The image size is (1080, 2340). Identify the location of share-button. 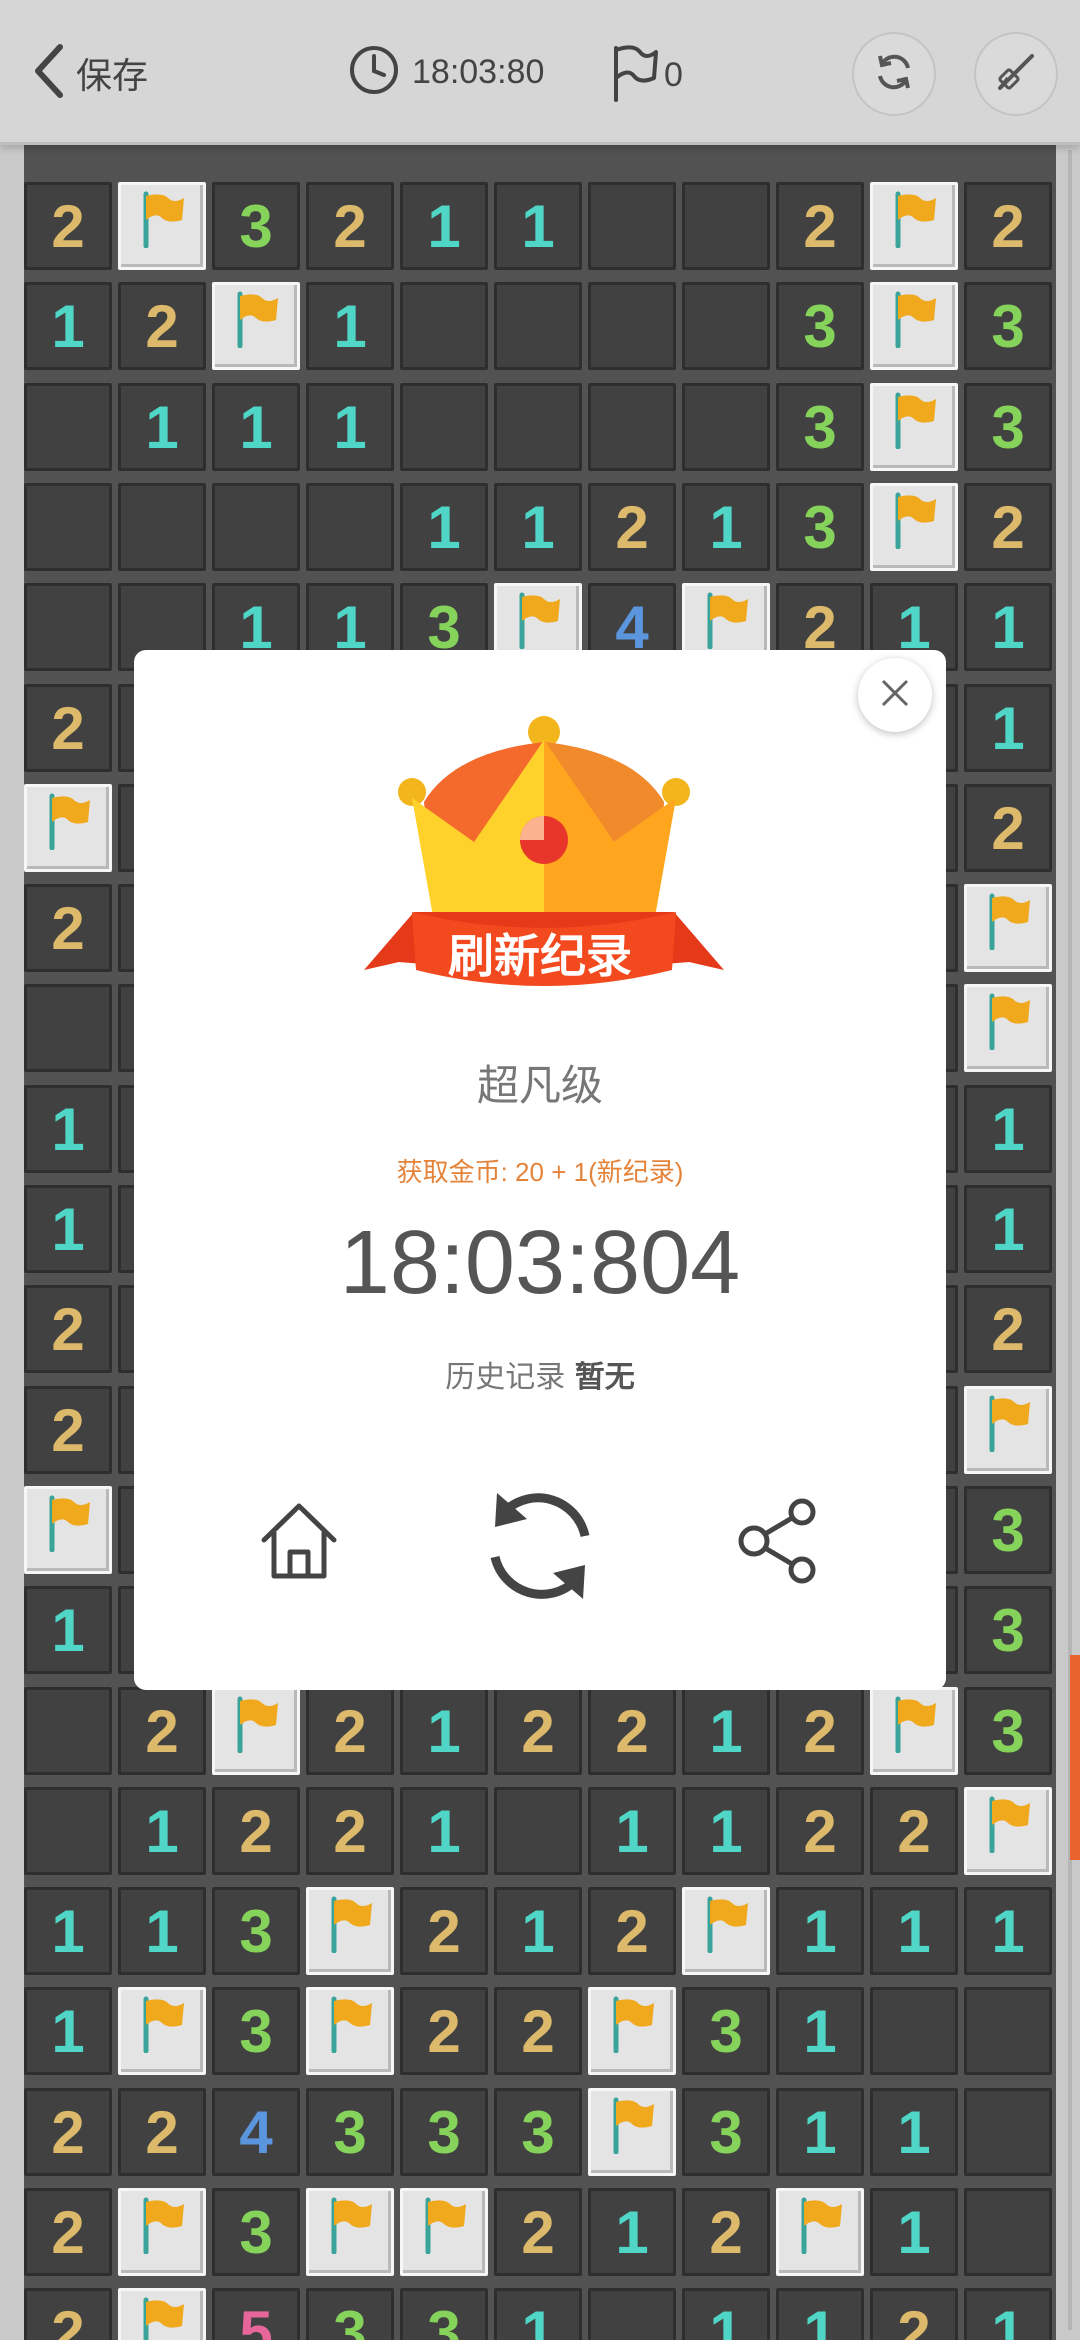
(779, 1543).